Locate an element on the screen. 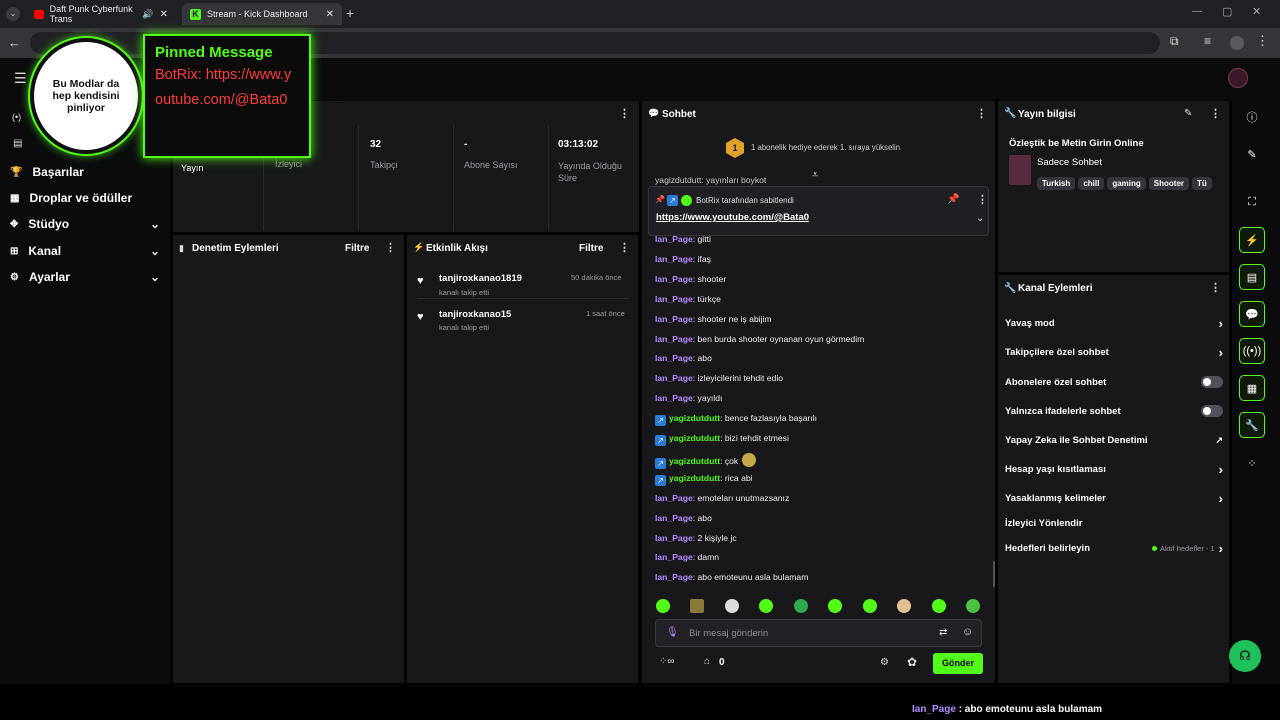  chat-message: Ian_Page: abo emoteunu asla bulamam is located at coordinates (731, 577).